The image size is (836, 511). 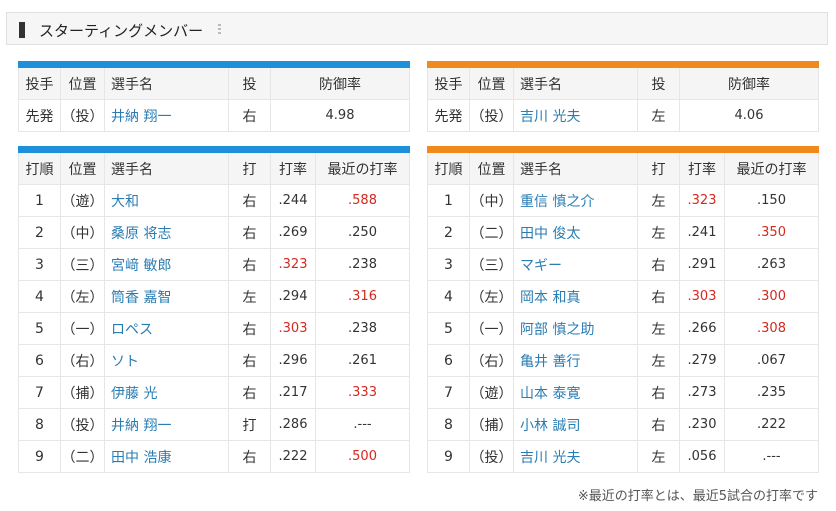 What do you see at coordinates (249, 82) in the screenshot?
I see `header-cell: 投` at bounding box center [249, 82].